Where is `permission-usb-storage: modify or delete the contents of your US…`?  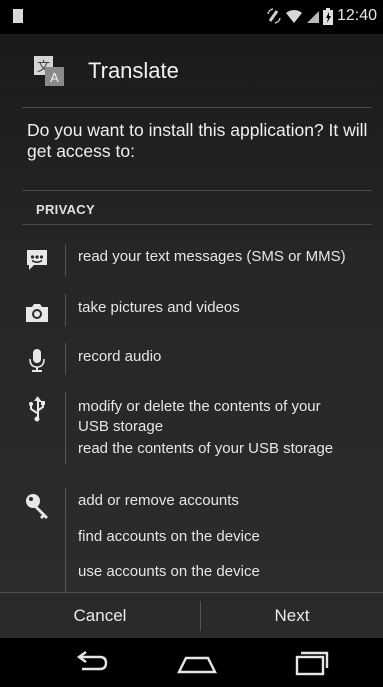
permission-usb-storage: modify or delete the contents of your US… is located at coordinates (191, 428).